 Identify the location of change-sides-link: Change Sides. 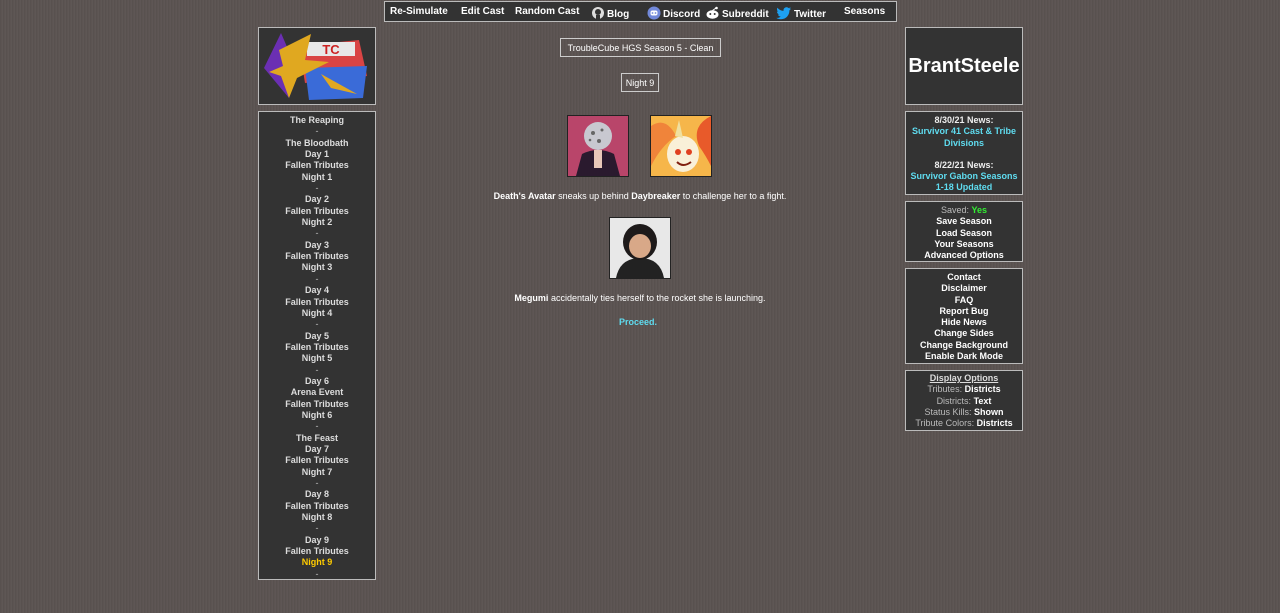
(964, 333).